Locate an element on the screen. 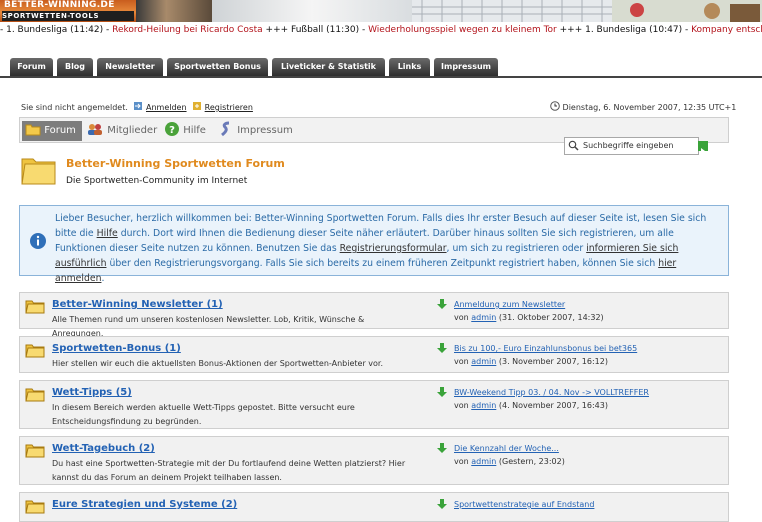  help-icon: ? is located at coordinates (172, 129).